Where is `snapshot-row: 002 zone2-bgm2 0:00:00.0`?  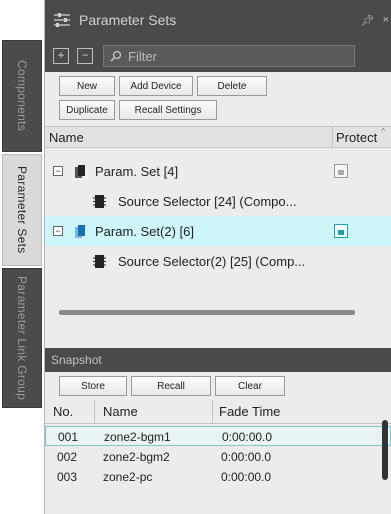 snapshot-row: 002 zone2-bgm2 0:00:00.0 is located at coordinates (218, 456).